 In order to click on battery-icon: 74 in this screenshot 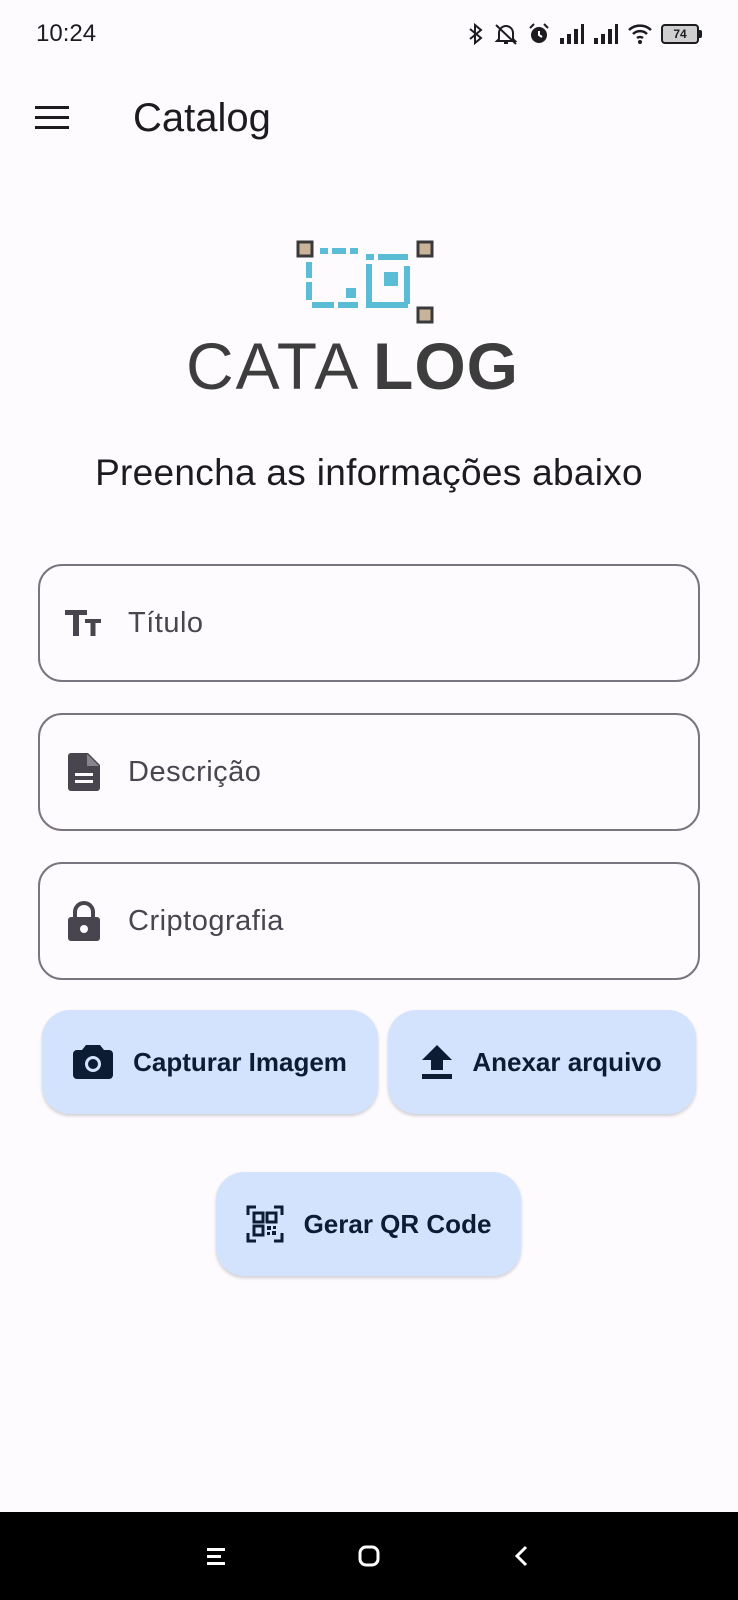, I will do `click(681, 34)`.